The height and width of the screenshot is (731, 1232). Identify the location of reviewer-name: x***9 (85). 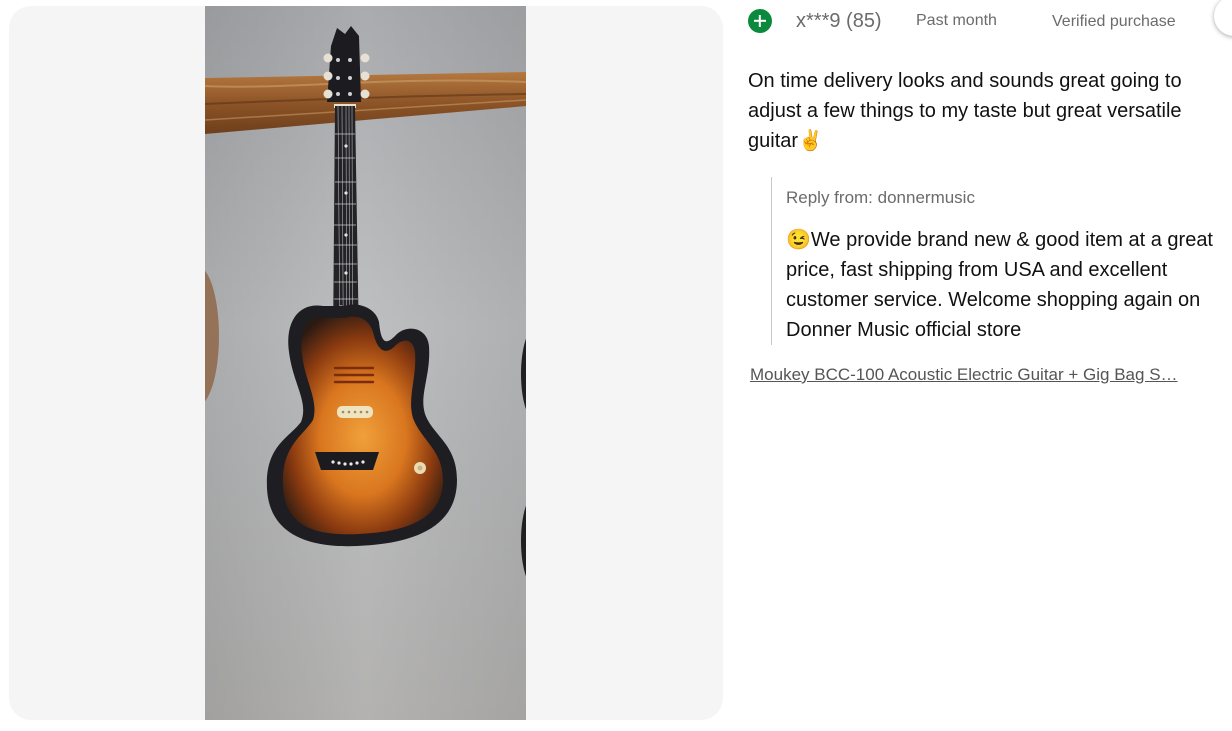
(839, 21).